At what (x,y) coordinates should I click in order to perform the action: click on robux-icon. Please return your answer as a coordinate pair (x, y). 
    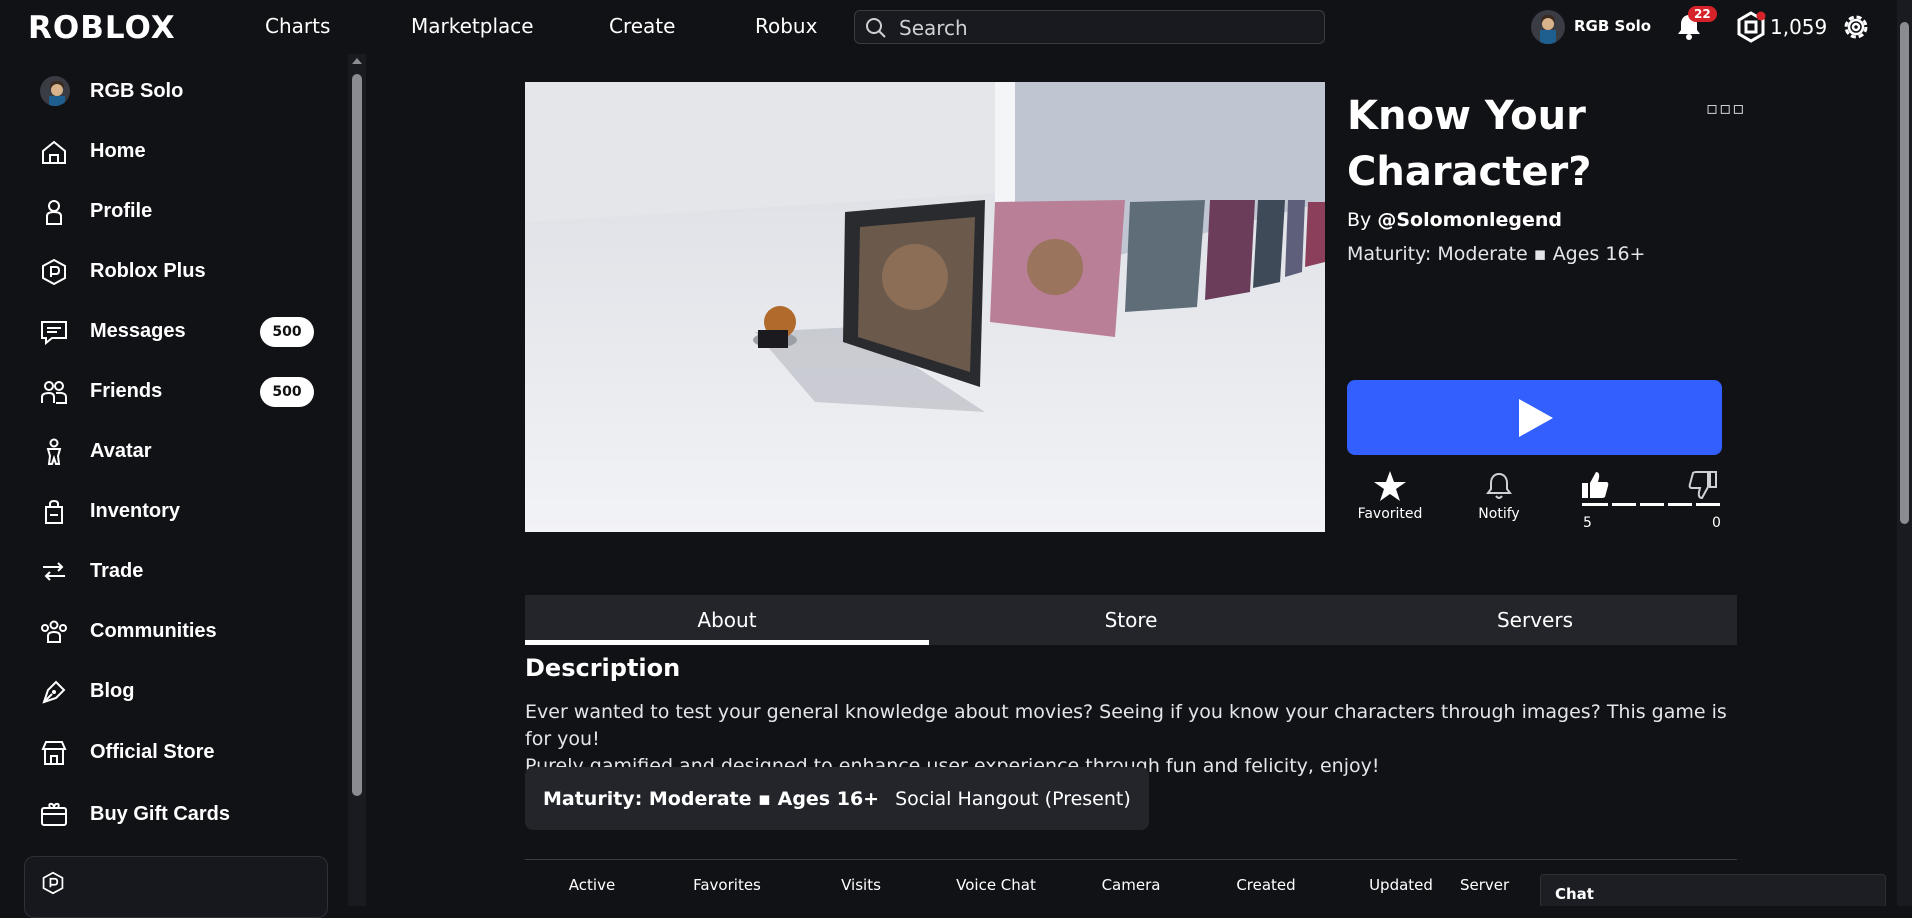
    Looking at the image, I should click on (1751, 27).